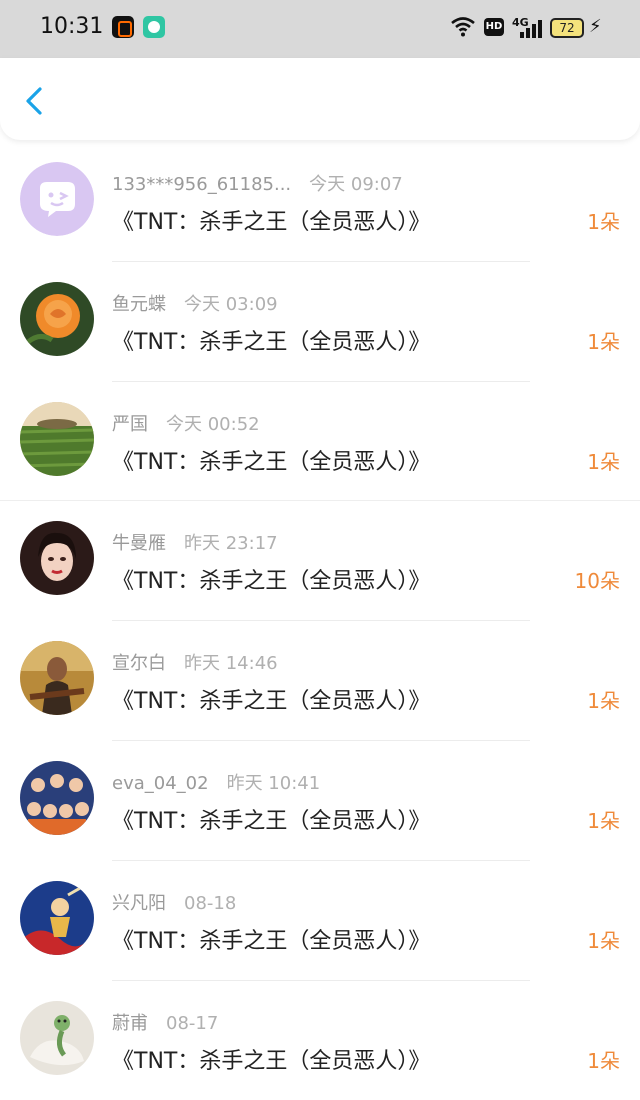 The width and height of the screenshot is (640, 1100). What do you see at coordinates (139, 304) in the screenshot?
I see `username: 鱼元蝶` at bounding box center [139, 304].